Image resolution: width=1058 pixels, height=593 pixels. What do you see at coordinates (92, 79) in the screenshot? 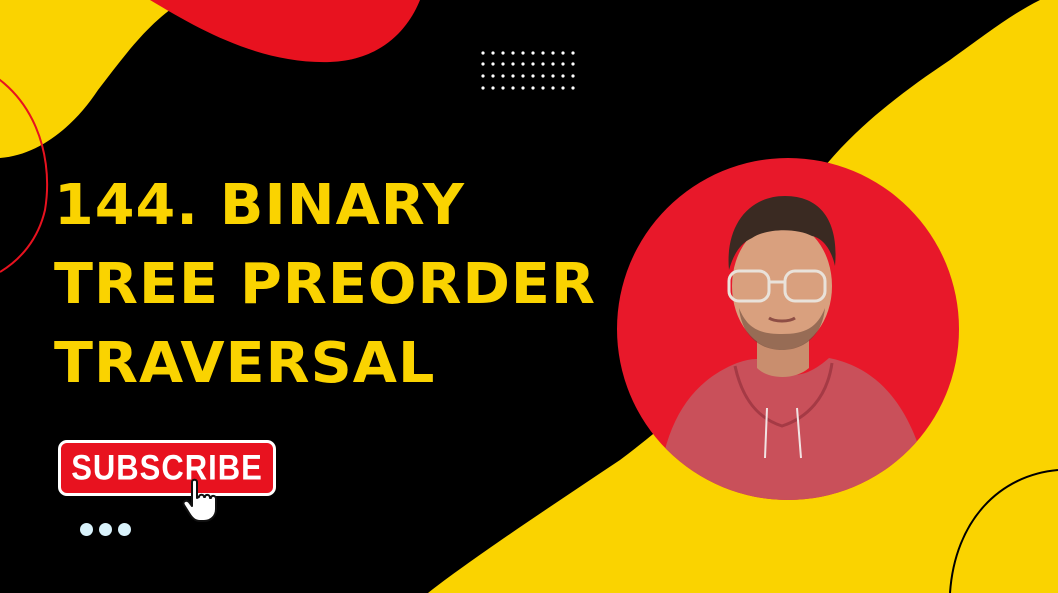
I see `yellow-blob-top-left` at bounding box center [92, 79].